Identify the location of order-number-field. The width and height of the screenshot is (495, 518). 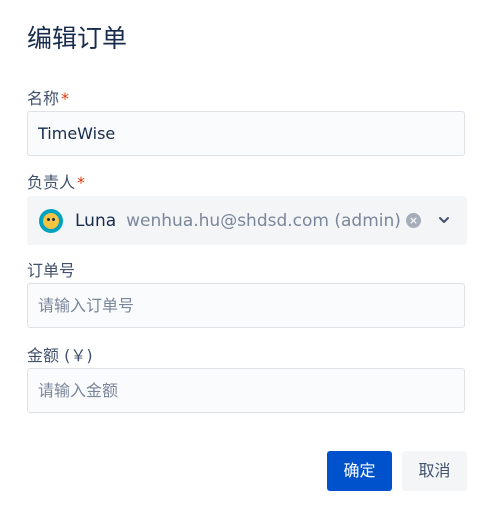
(246, 305).